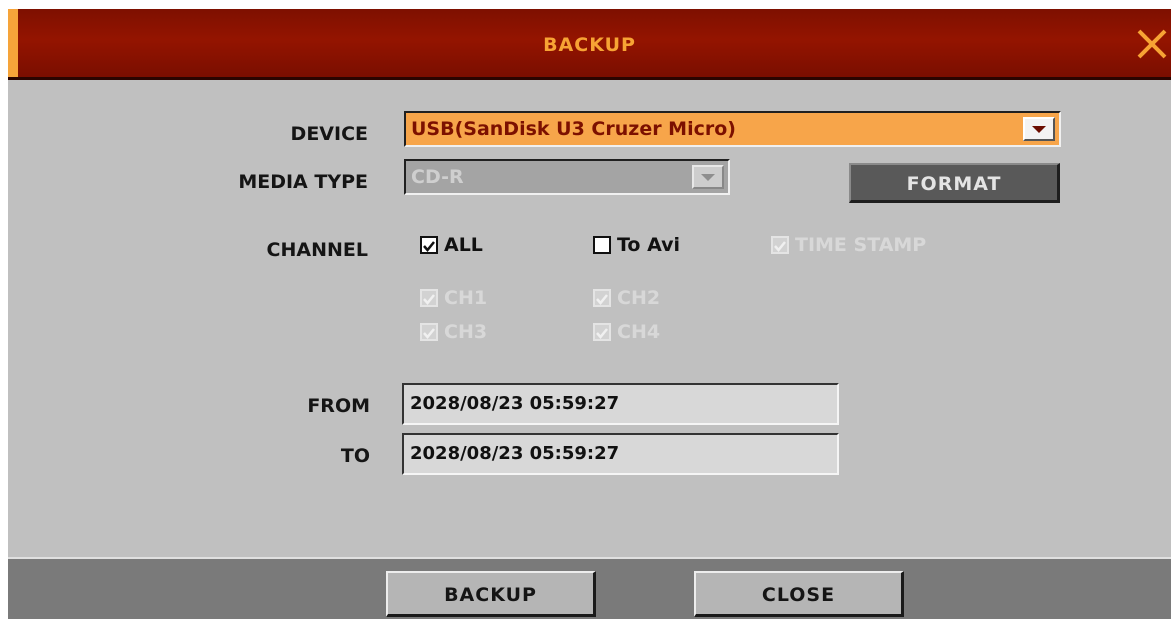  What do you see at coordinates (355, 456) in the screenshot?
I see `to-label: TO` at bounding box center [355, 456].